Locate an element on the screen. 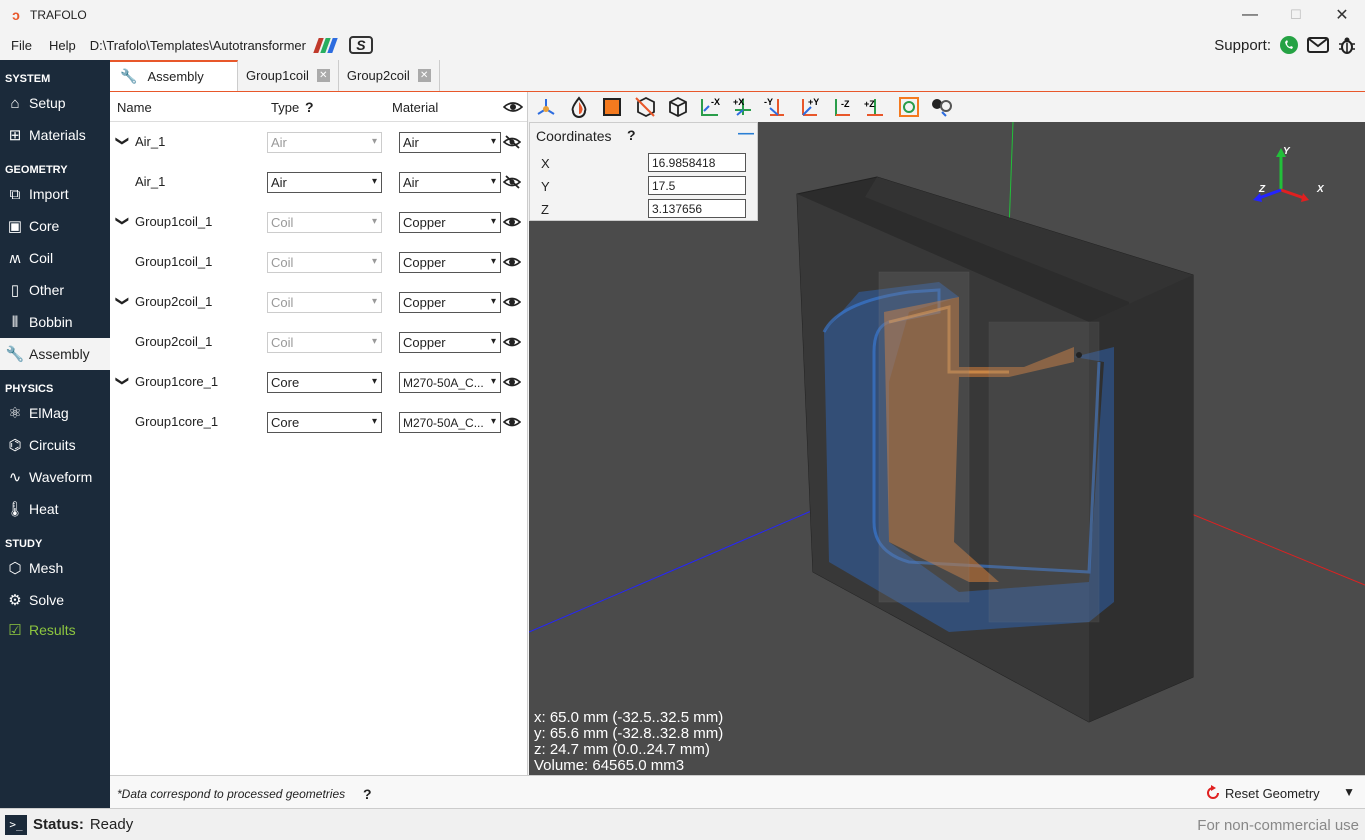 The height and width of the screenshot is (840, 1365). view-plus-z-icon: +Z is located at coordinates (875, 107).